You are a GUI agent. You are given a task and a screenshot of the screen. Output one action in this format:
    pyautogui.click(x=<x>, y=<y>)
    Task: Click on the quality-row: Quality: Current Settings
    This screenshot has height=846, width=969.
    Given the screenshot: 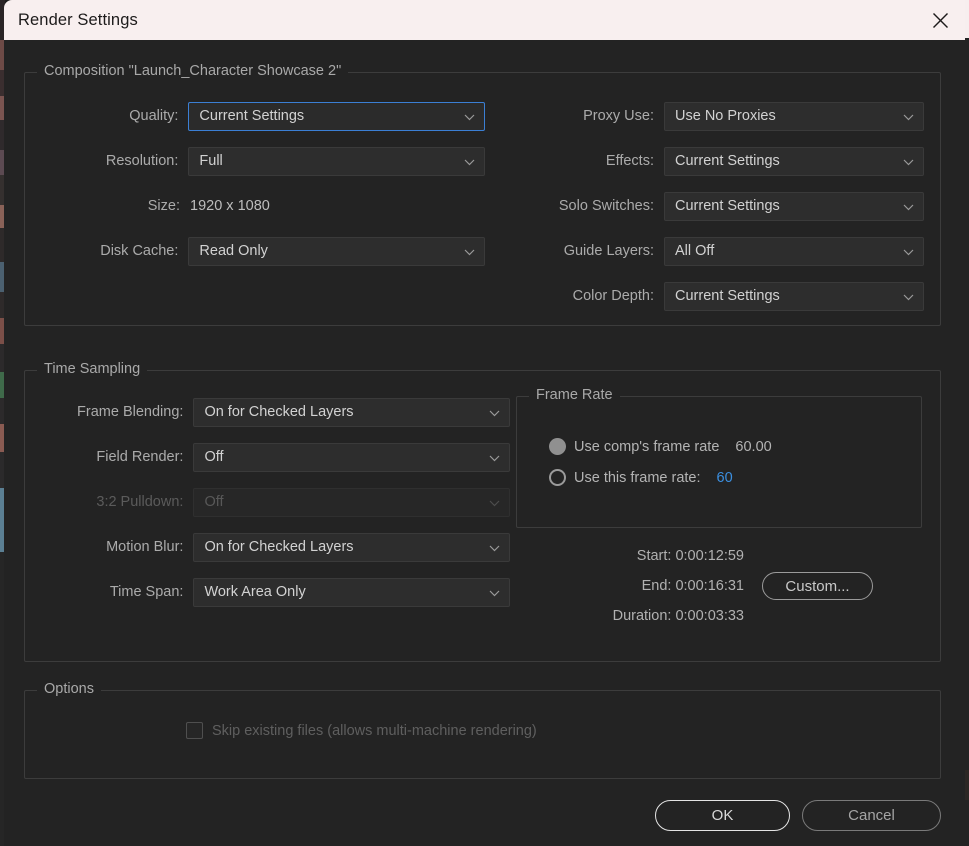 What is the action you would take?
    pyautogui.click(x=262, y=116)
    